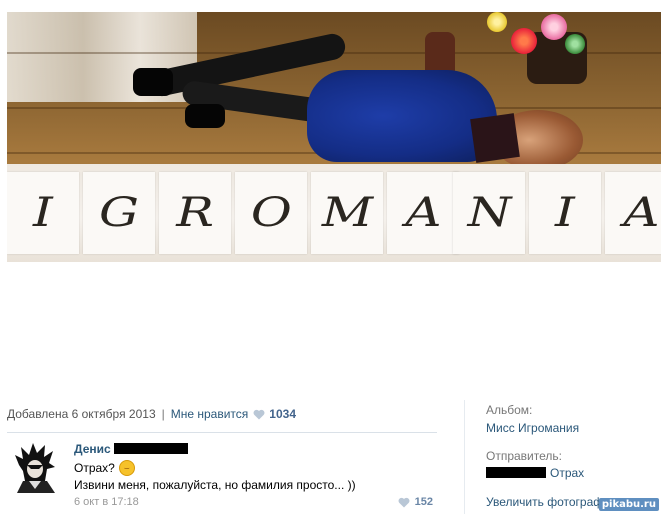  I want to click on avatar, so click(35, 467).